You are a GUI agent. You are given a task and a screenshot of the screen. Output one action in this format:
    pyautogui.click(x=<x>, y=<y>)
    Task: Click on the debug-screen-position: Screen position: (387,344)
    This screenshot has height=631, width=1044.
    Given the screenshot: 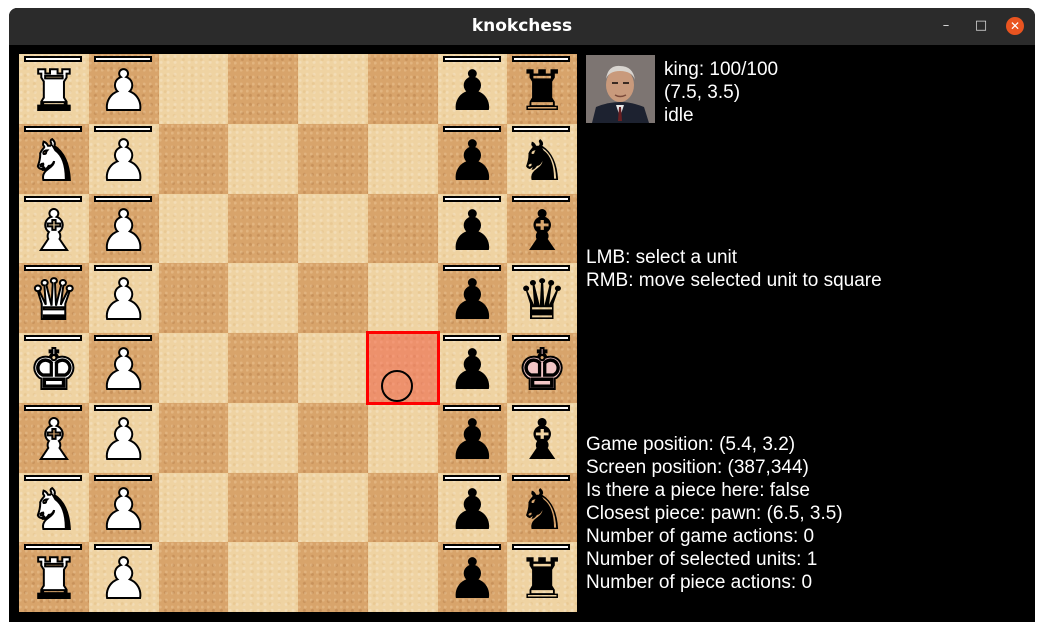 What is the action you would take?
    pyautogui.click(x=697, y=467)
    